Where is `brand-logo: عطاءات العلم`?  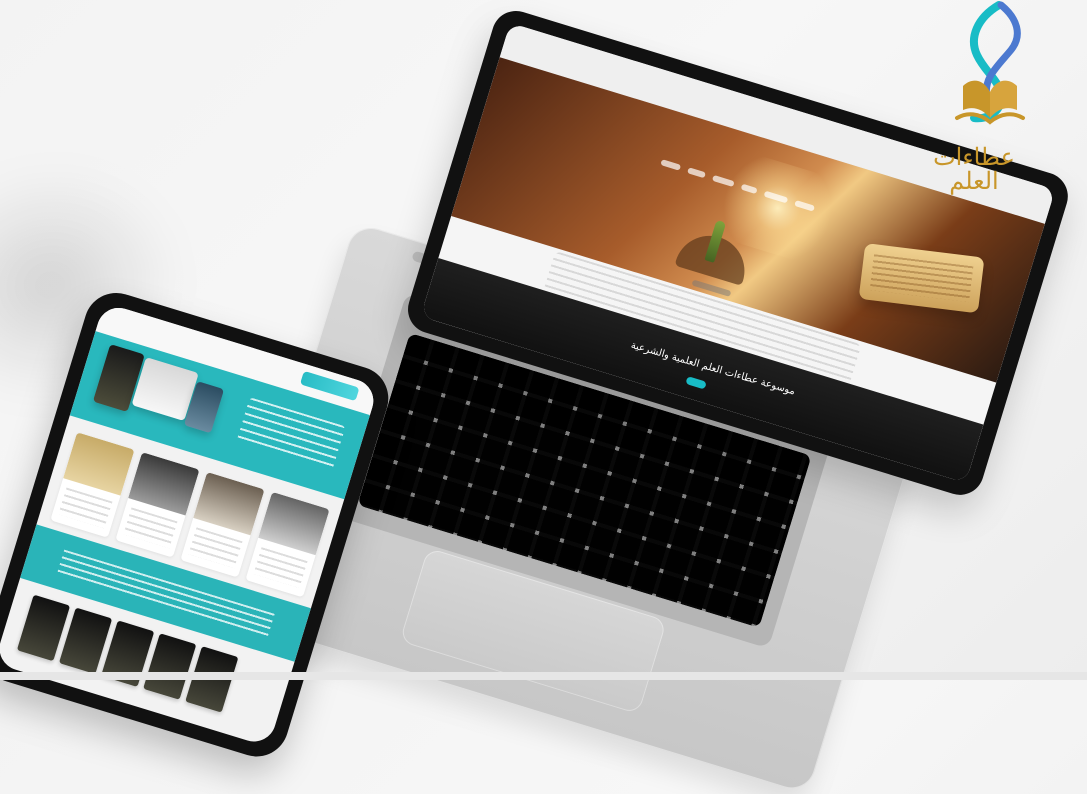
brand-logo: عطاءات العلم is located at coordinates (989, 96).